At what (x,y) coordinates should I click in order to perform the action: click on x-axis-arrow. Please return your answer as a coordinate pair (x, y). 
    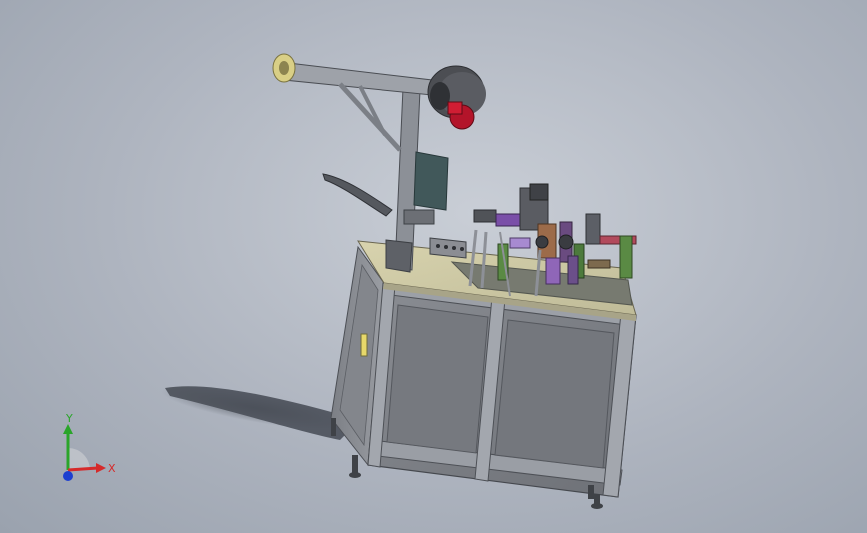
    Looking at the image, I should click on (101, 468).